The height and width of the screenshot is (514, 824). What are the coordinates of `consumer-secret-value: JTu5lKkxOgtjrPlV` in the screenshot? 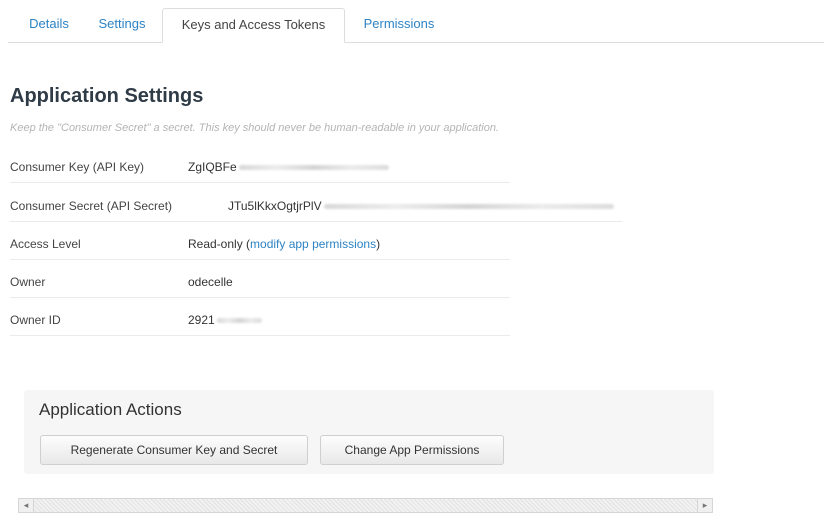 It's located at (421, 206).